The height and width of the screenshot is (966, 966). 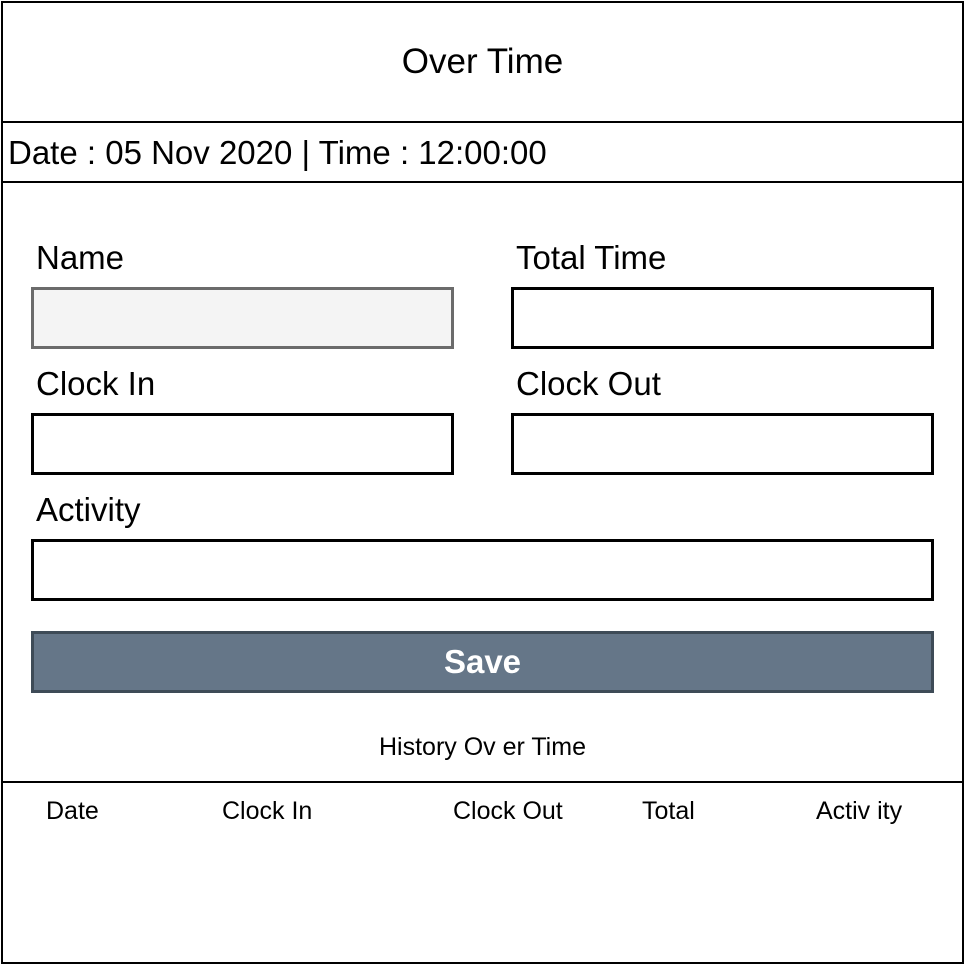 I want to click on clock-out-field, so click(x=722, y=444).